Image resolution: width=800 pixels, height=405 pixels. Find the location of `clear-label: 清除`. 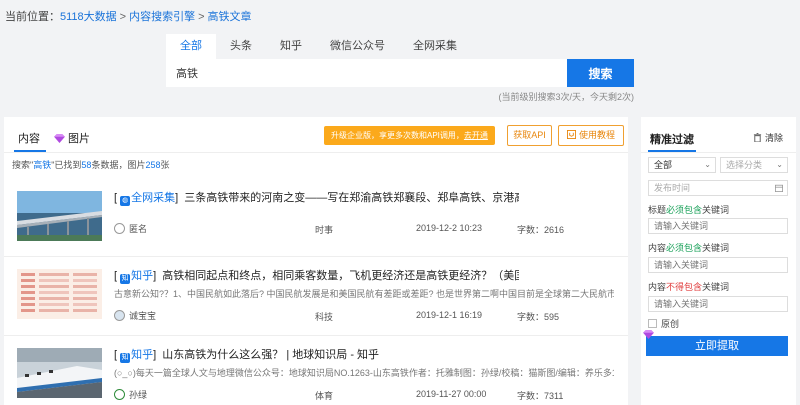

clear-label: 清除 is located at coordinates (774, 138).